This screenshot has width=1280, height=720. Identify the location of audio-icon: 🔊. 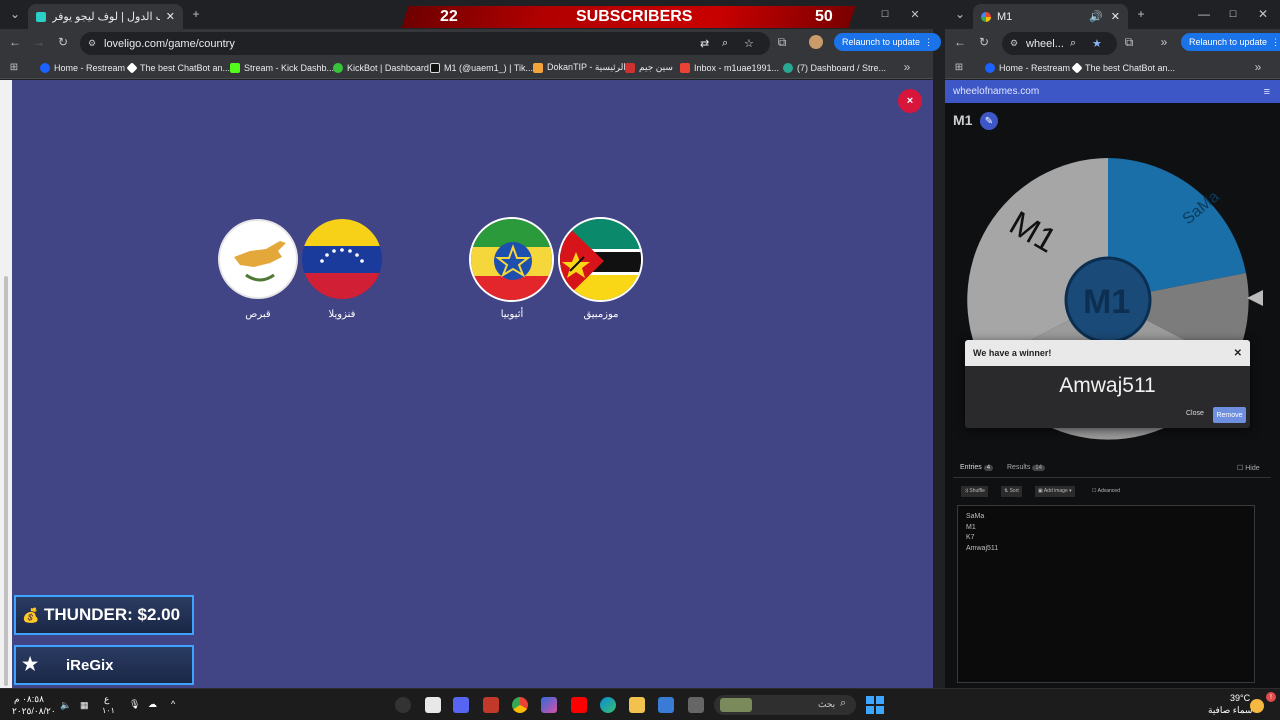
(1096, 16).